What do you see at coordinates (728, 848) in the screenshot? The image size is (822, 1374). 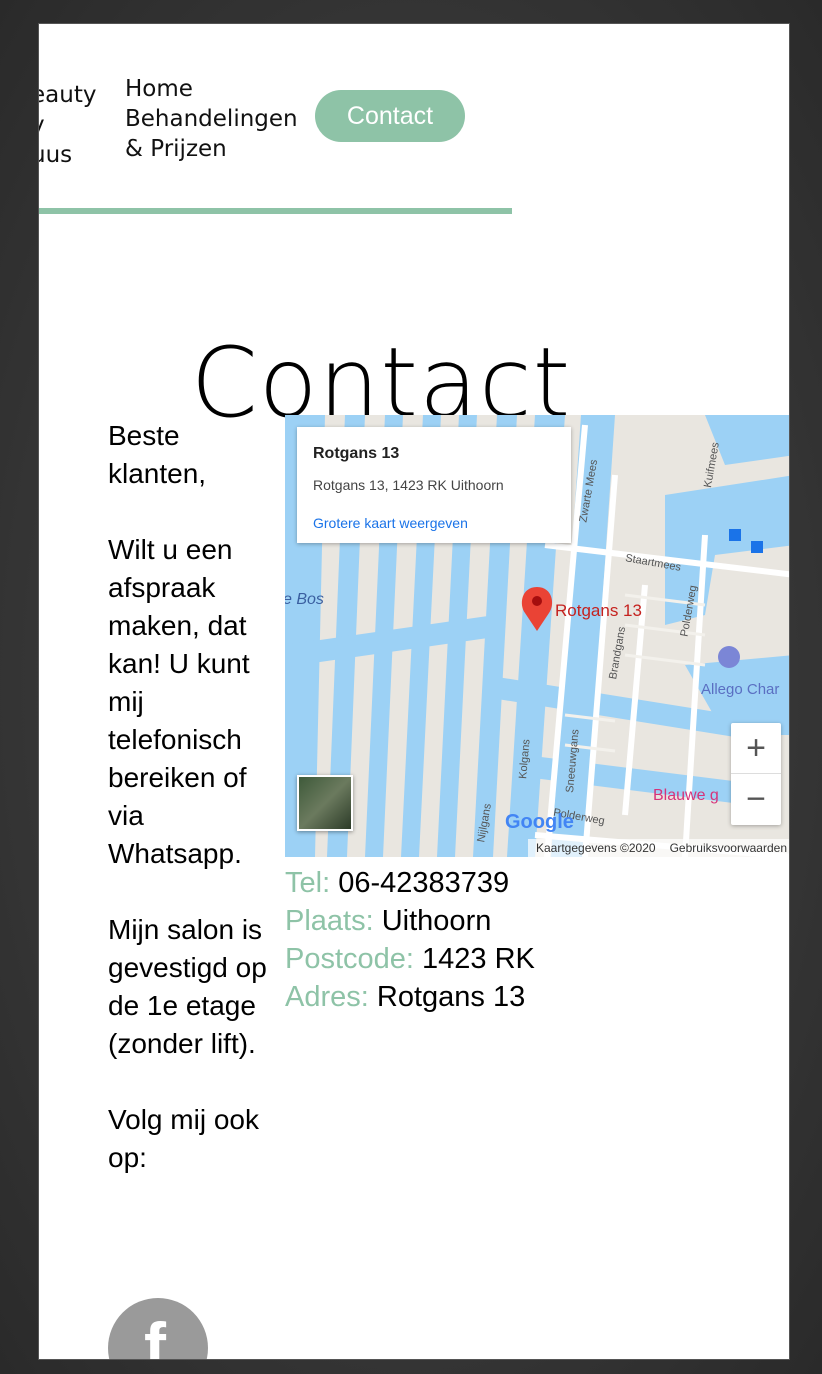 I see `map-terms-link: Gebruiksvoorwaarden` at bounding box center [728, 848].